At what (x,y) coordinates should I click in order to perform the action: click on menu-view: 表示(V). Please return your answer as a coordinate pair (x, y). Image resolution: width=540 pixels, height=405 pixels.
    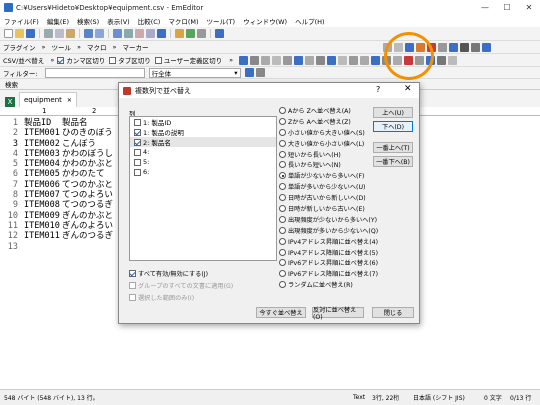
    Looking at the image, I should click on (118, 21).